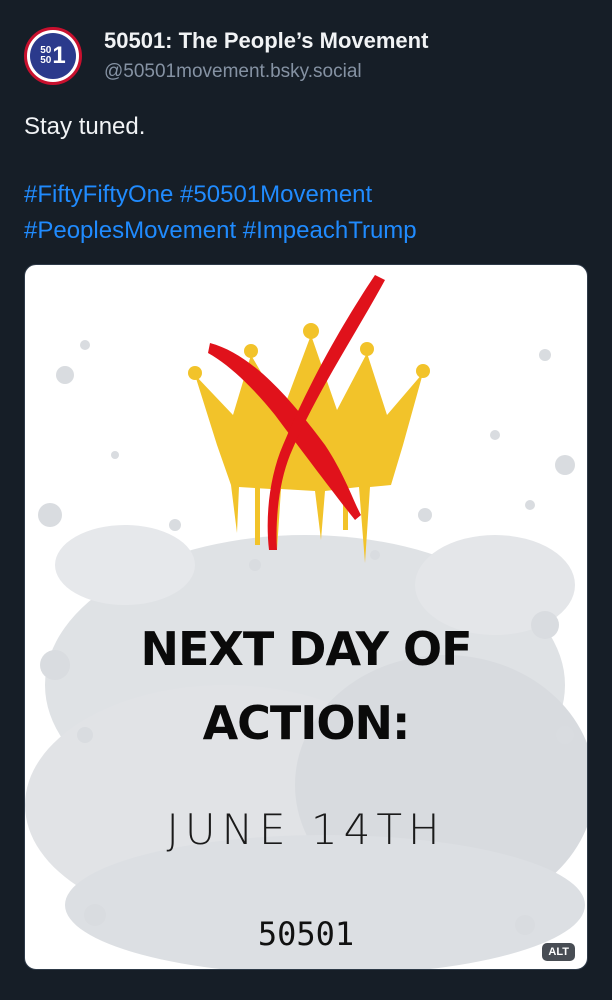 The width and height of the screenshot is (612, 1000). I want to click on hashtag-link: #PeoplesMovement, so click(130, 230).